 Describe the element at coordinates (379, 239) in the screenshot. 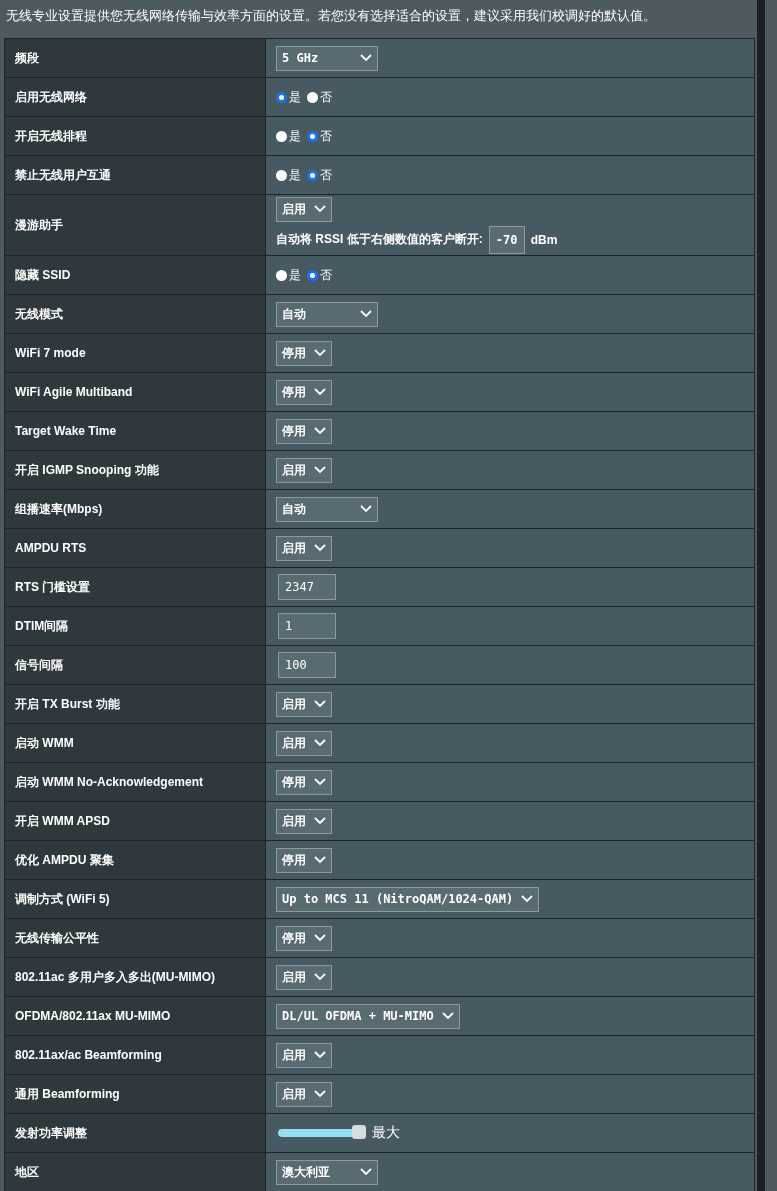

I see `roaming-note: 自动将 RSSI 低于右侧数值的客户断开:` at that location.